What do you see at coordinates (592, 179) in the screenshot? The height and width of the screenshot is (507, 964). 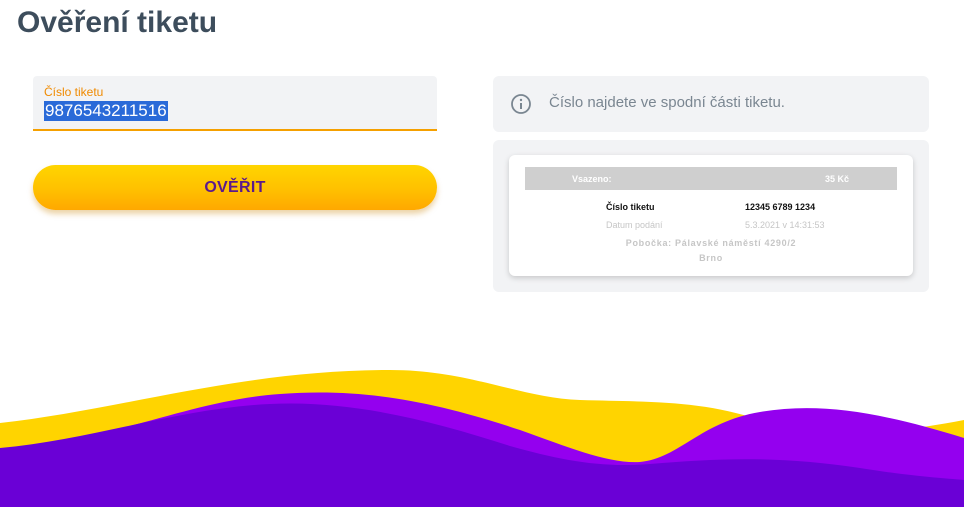 I see `stake-label: Vsazeno:` at bounding box center [592, 179].